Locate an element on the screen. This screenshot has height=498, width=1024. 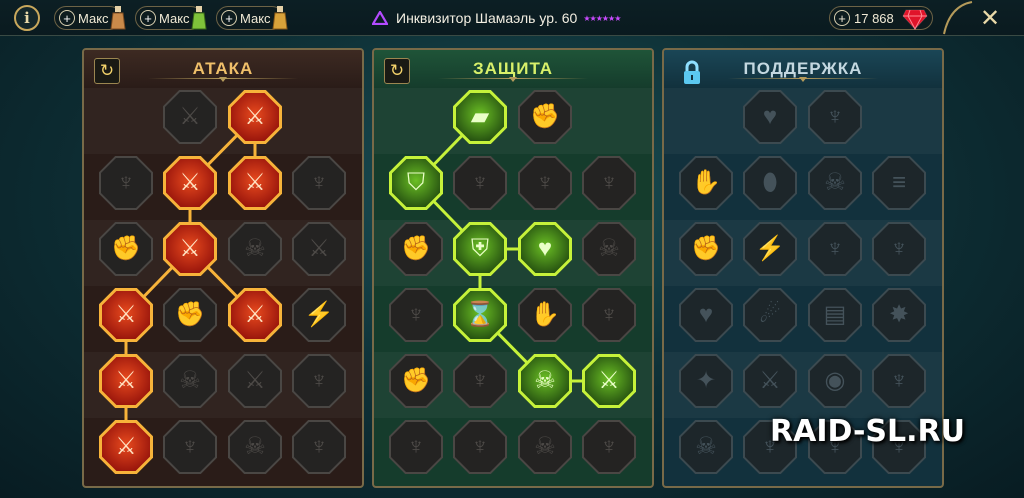
hero-stars: ★★★★★★ is located at coordinates (602, 18).